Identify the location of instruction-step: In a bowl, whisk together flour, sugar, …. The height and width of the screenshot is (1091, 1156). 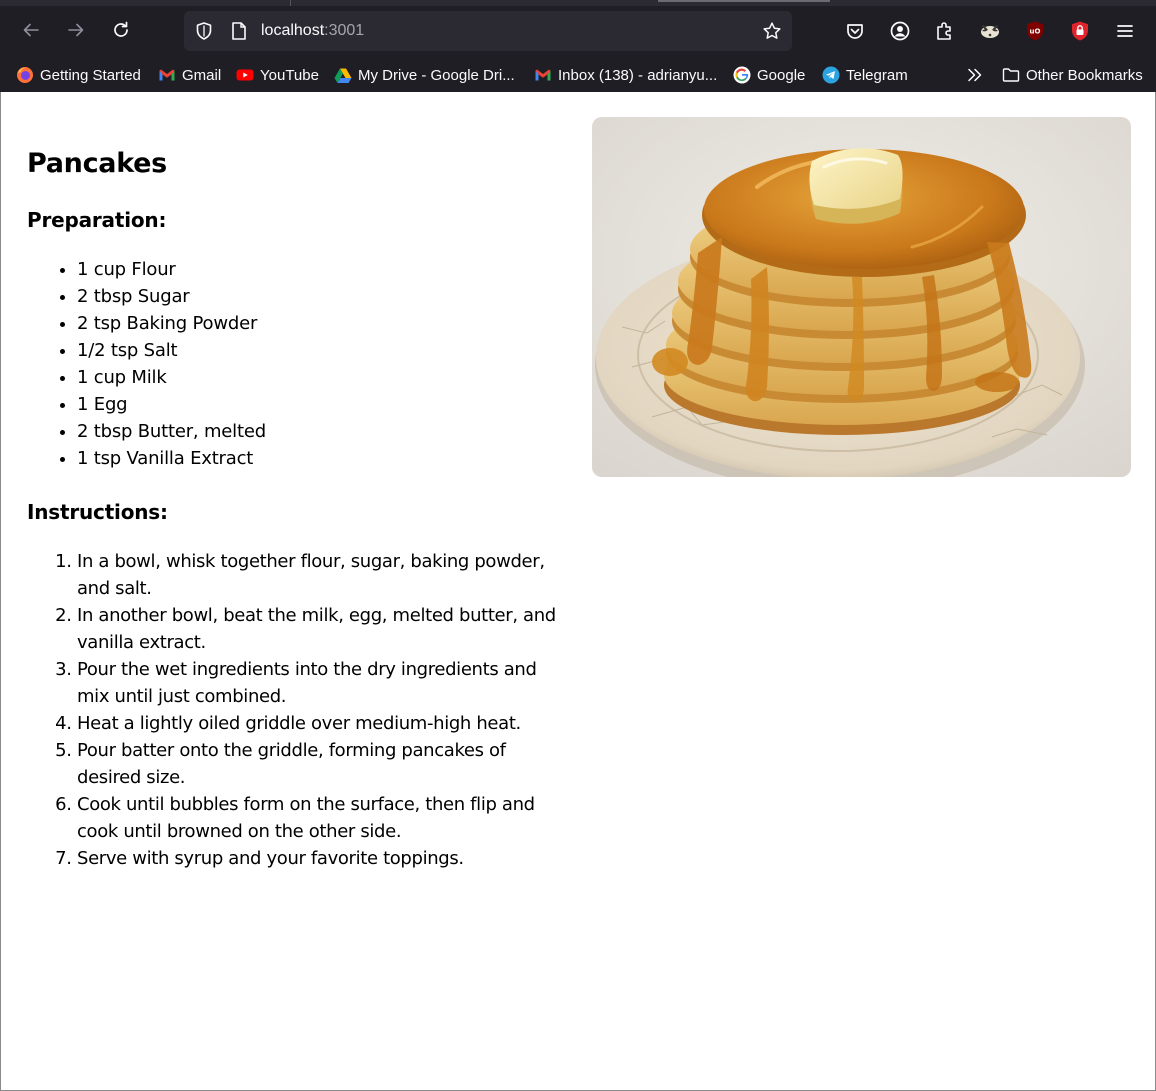
(322, 575).